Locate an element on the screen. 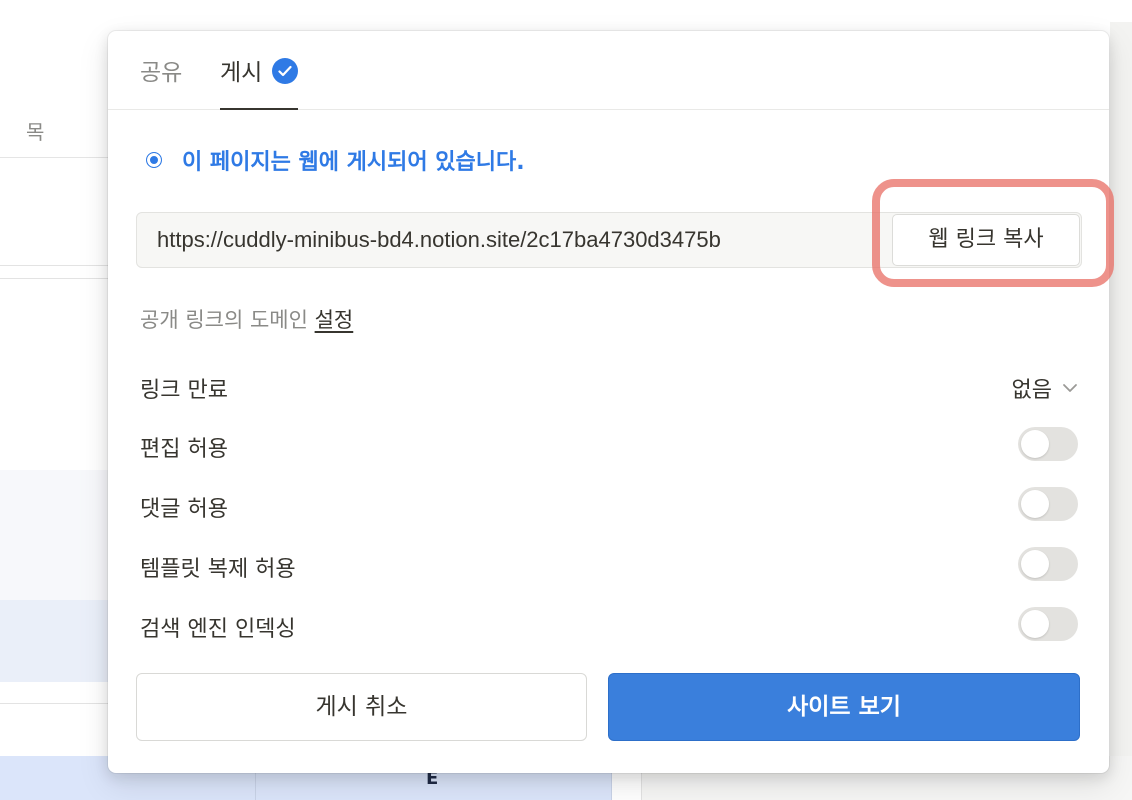 Image resolution: width=1132 pixels, height=800 pixels. bg-column-header: 목 is located at coordinates (55, 129).